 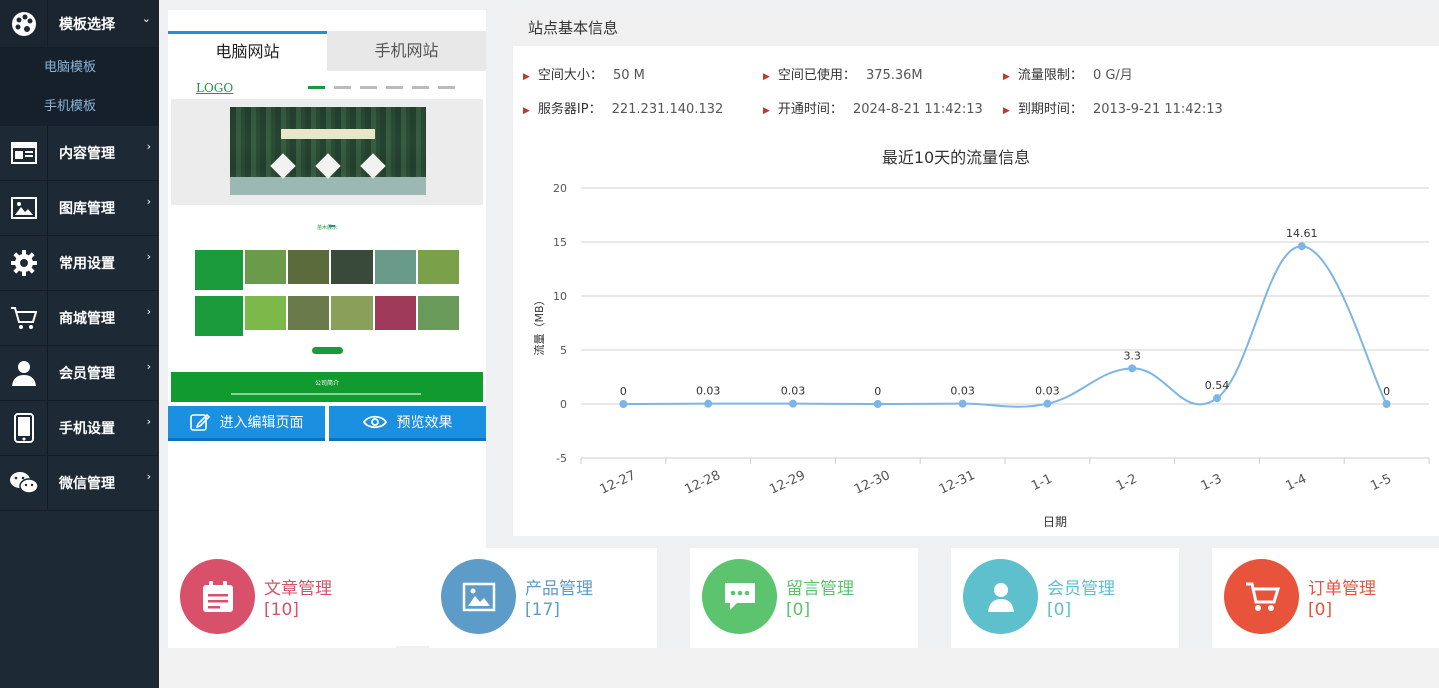 I want to click on gear-icon, so click(x=24, y=263).